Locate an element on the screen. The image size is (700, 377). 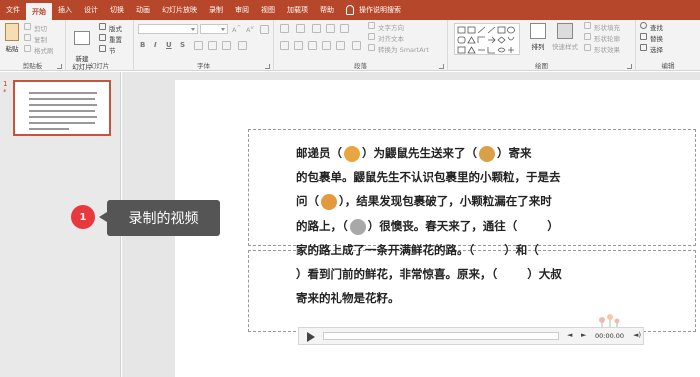
align-left-icon is located at coordinates (284, 45).